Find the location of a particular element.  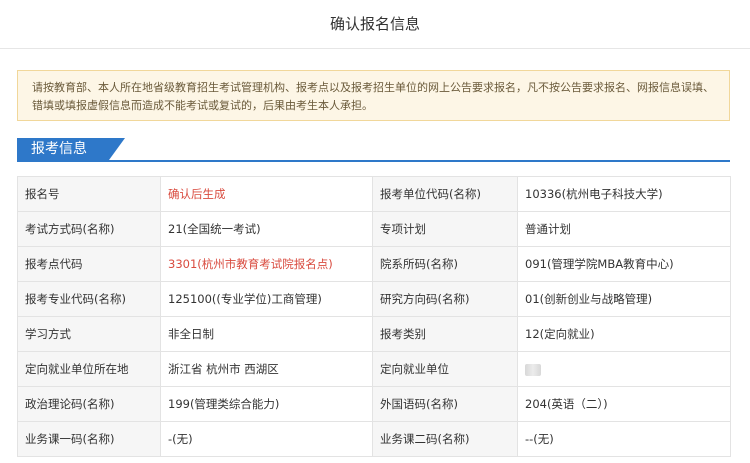

page-title: 确认报名信息 is located at coordinates (374, 24).